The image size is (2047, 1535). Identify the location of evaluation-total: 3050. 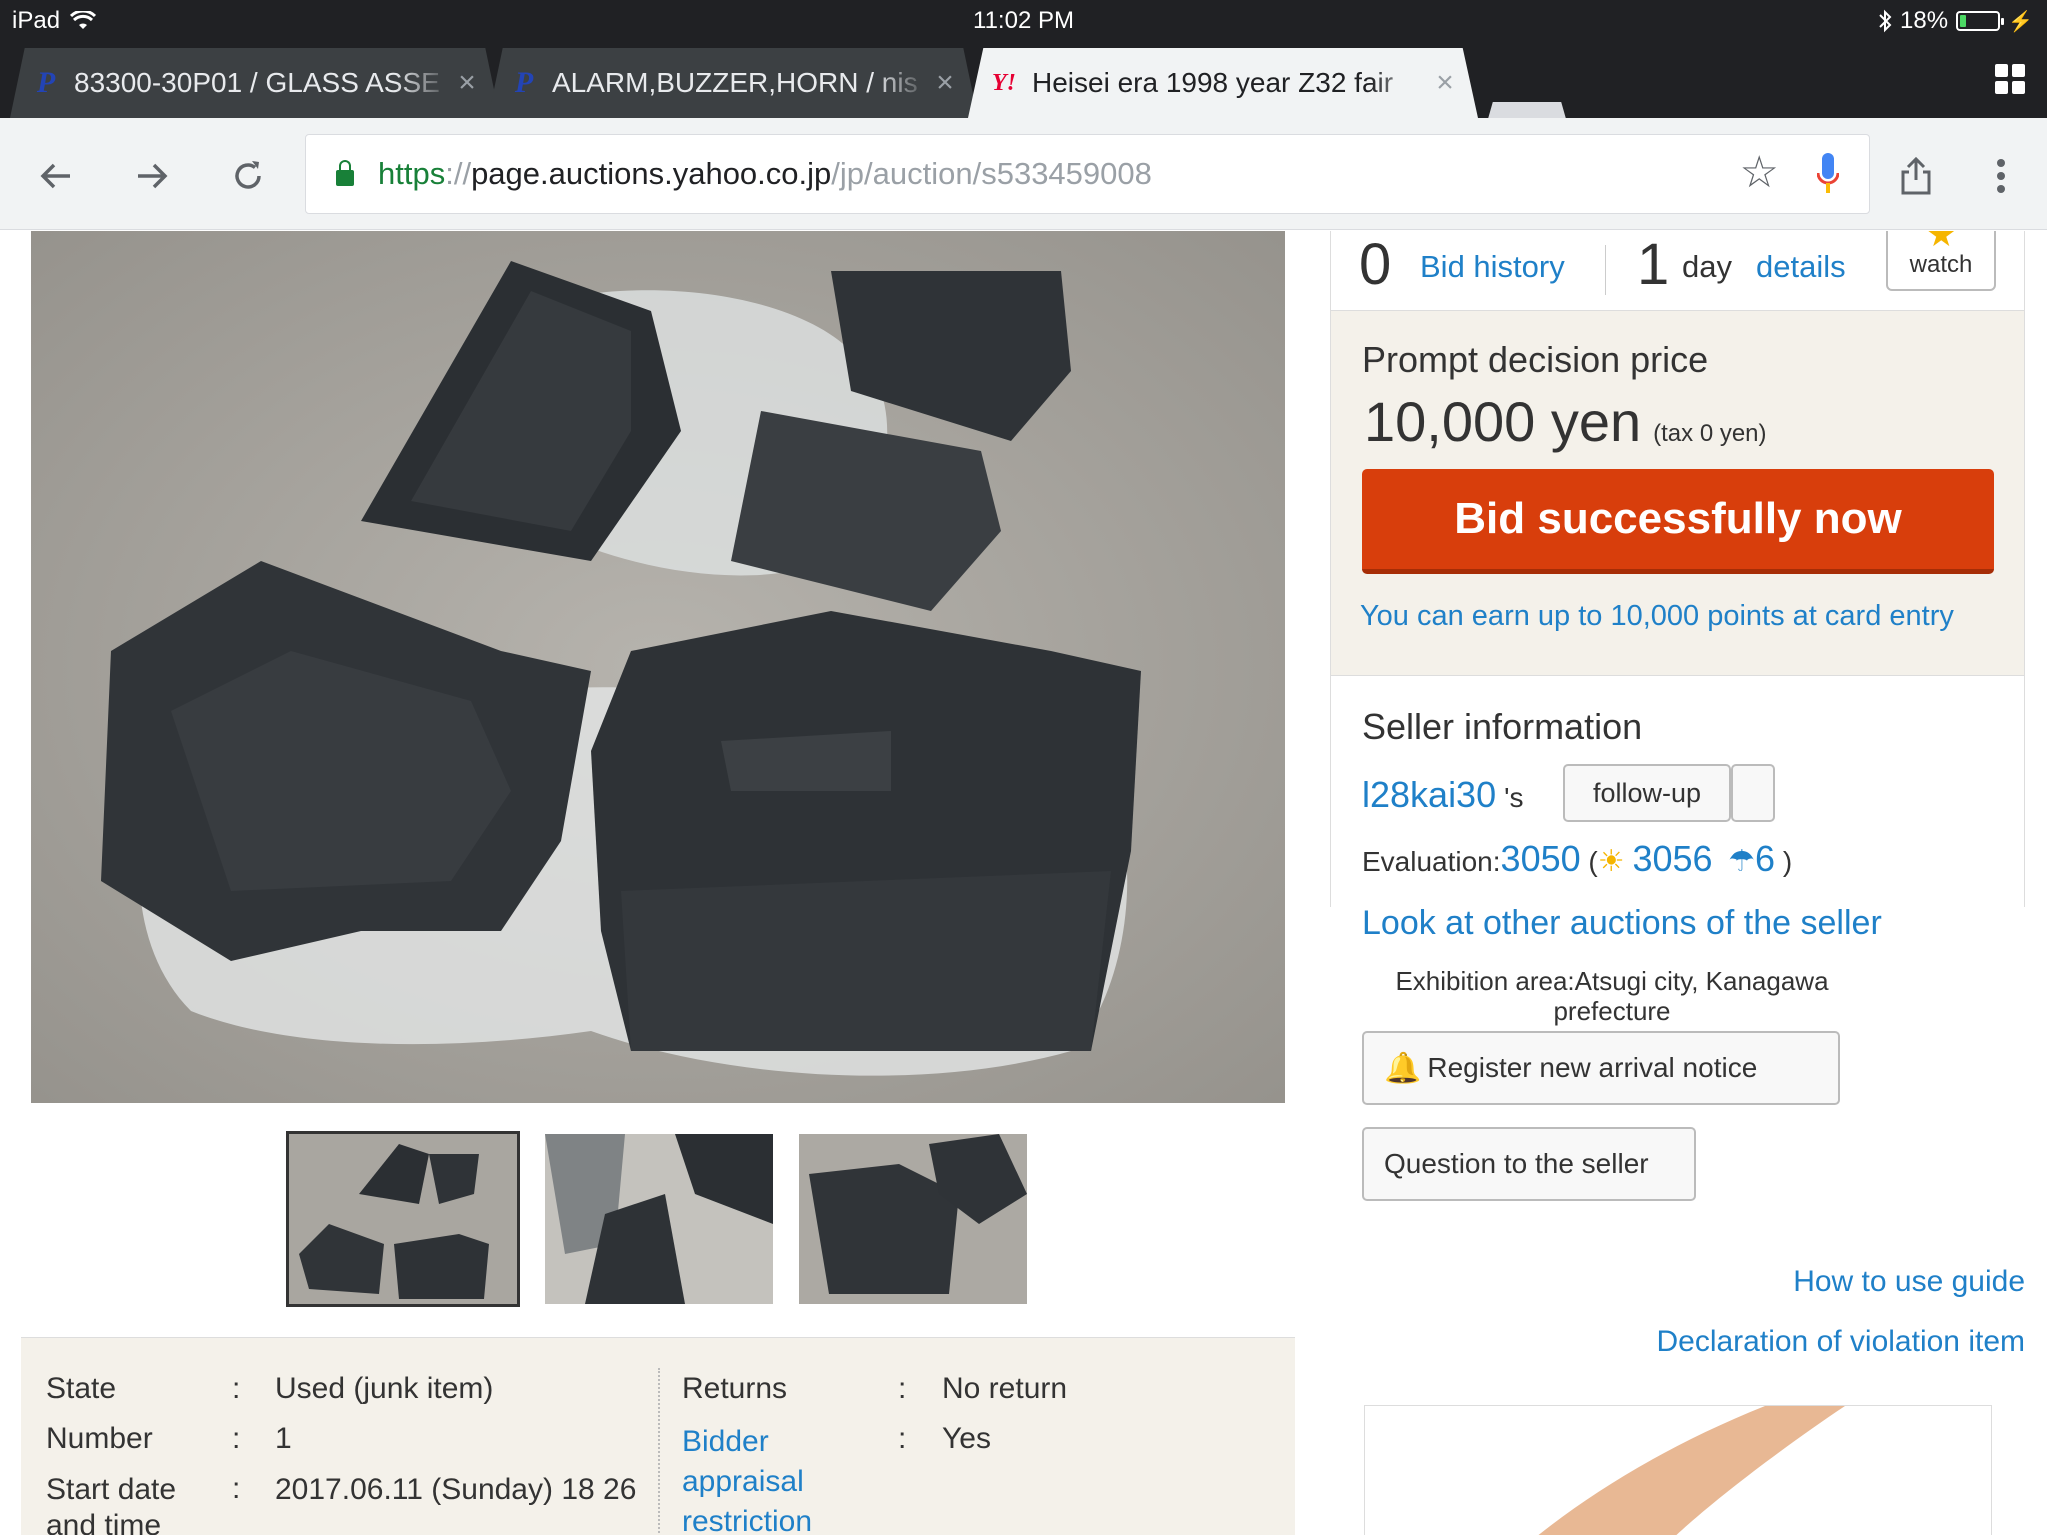
(1541, 858).